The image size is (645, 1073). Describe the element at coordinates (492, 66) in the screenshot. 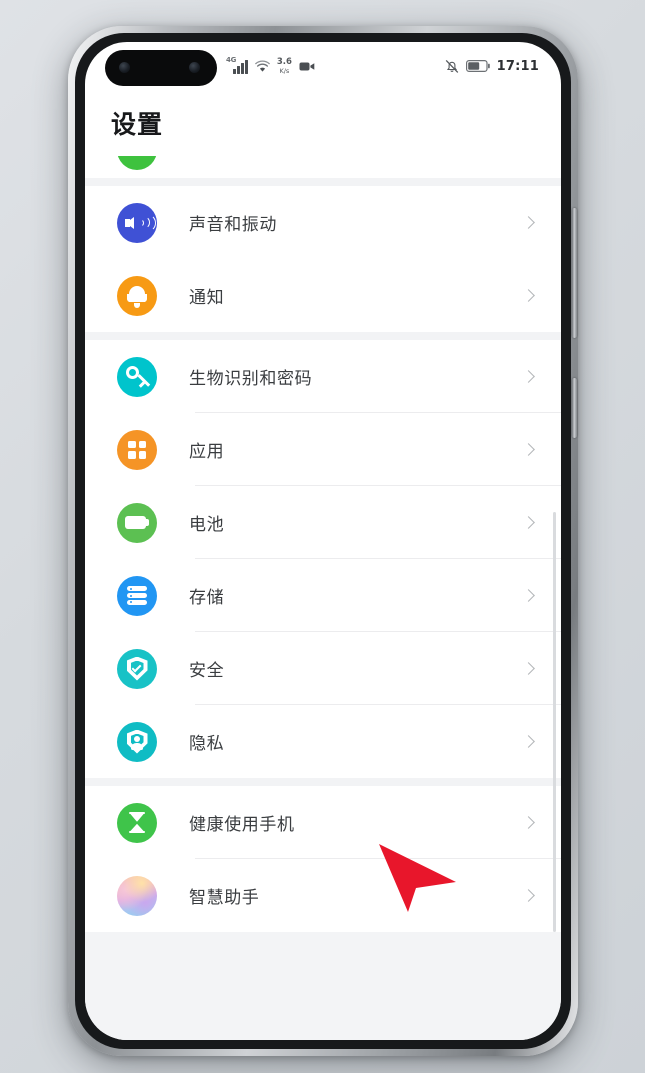

I see `status-bar-right-group: 17:11` at that location.